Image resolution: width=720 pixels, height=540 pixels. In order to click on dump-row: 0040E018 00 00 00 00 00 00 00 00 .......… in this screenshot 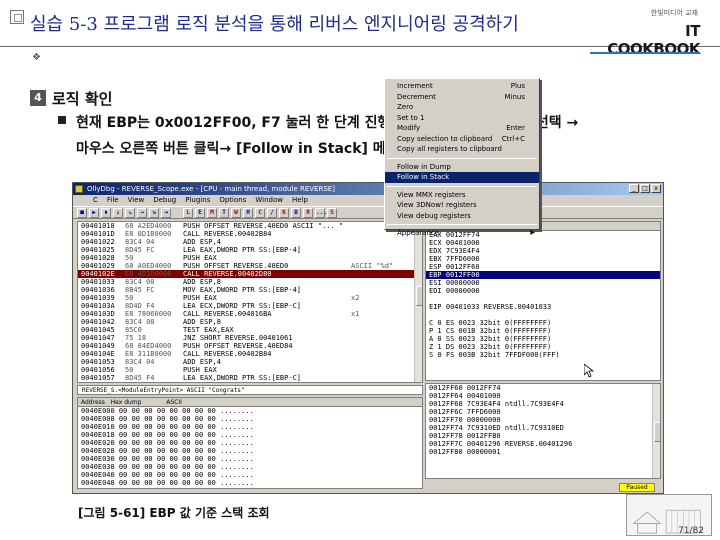, I will do `click(250, 435)`.